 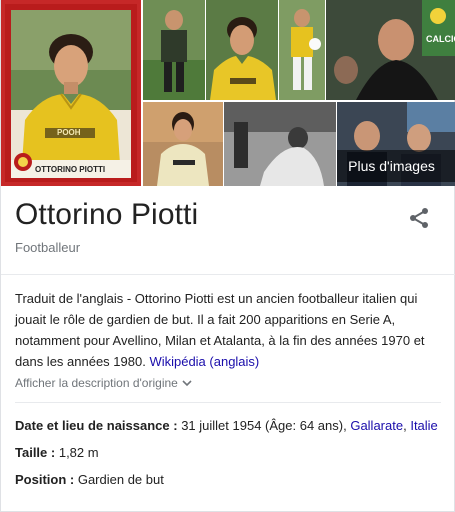 What do you see at coordinates (70, 169) in the screenshot?
I see `sticker-player-name: OTTORINO PIOTTI` at bounding box center [70, 169].